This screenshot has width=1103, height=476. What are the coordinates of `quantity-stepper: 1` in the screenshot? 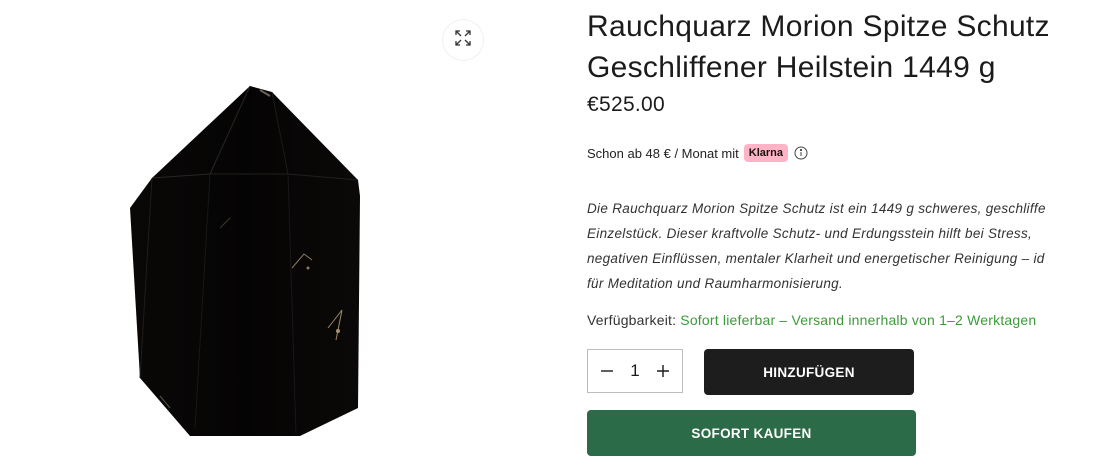 It's located at (635, 371).